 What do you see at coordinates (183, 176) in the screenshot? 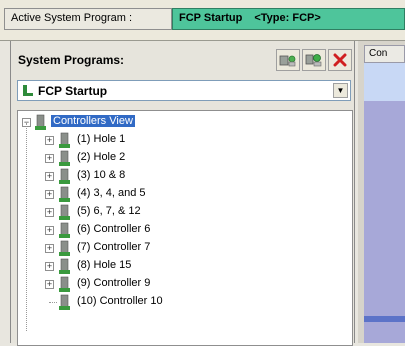
I see `tree-item: + (3) 10 & 8` at bounding box center [183, 176].